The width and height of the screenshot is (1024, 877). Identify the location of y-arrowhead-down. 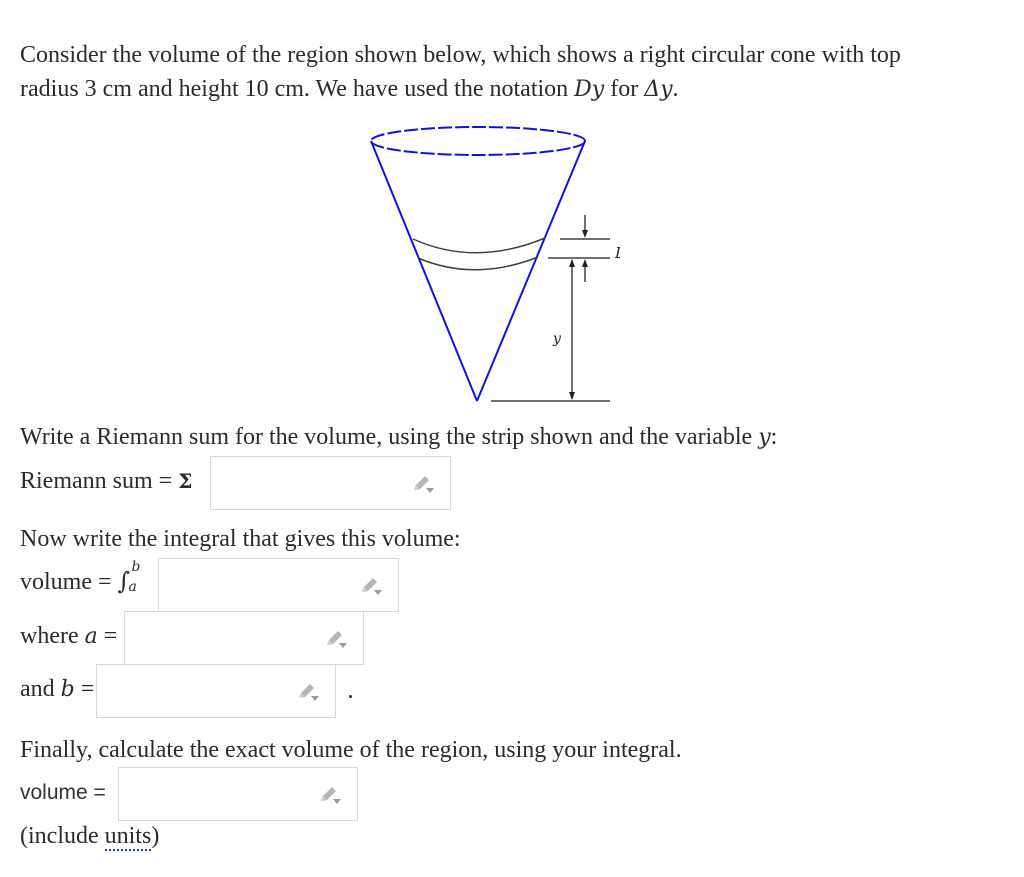
(572, 396).